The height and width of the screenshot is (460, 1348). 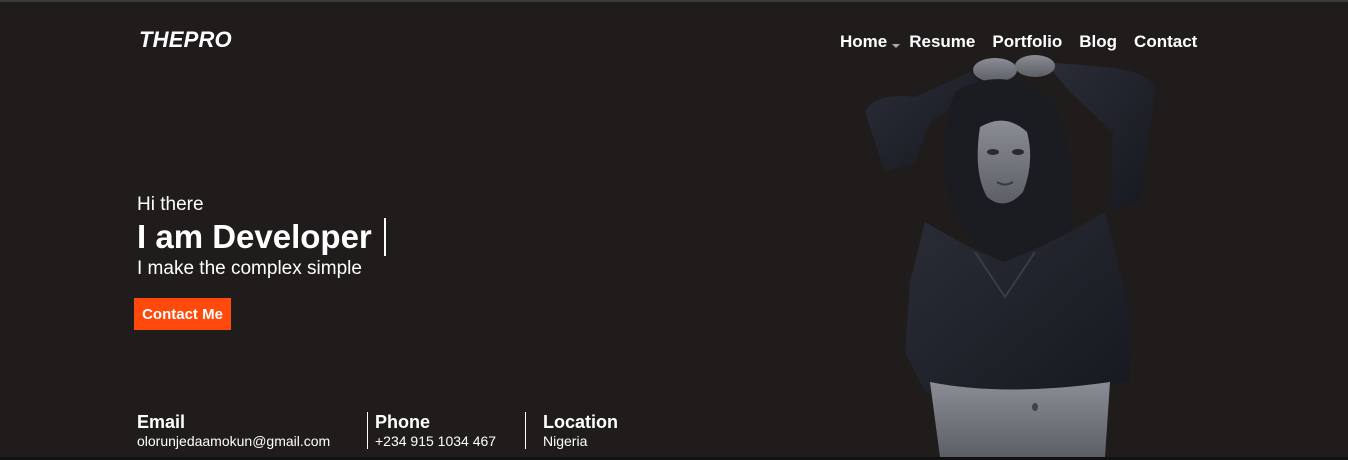 What do you see at coordinates (233, 441) in the screenshot?
I see `email-value: olorunjedaamokun@gmail.com` at bounding box center [233, 441].